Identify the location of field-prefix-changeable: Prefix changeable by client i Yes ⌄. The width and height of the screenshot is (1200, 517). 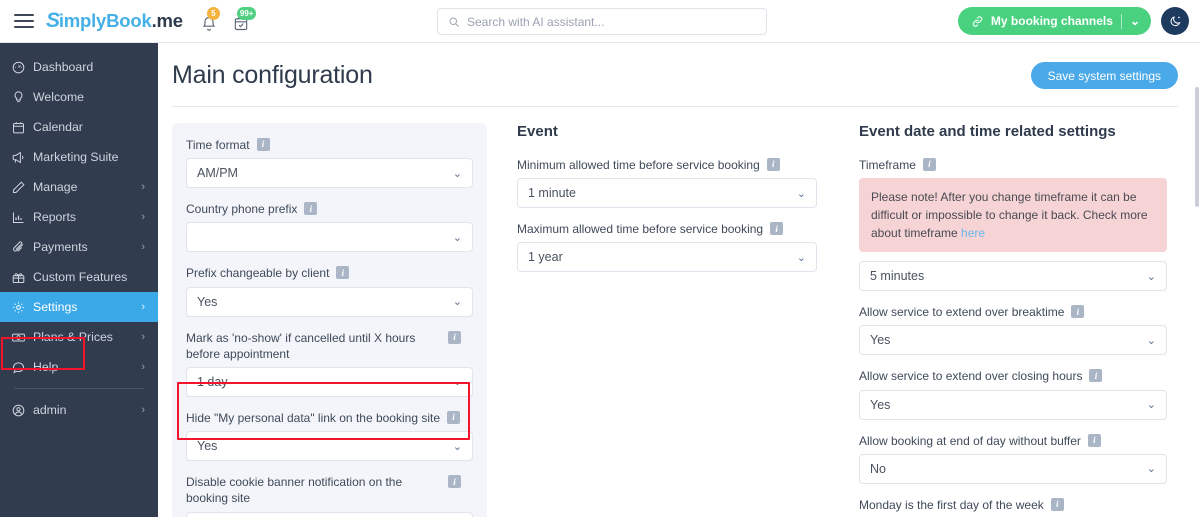
(329, 291).